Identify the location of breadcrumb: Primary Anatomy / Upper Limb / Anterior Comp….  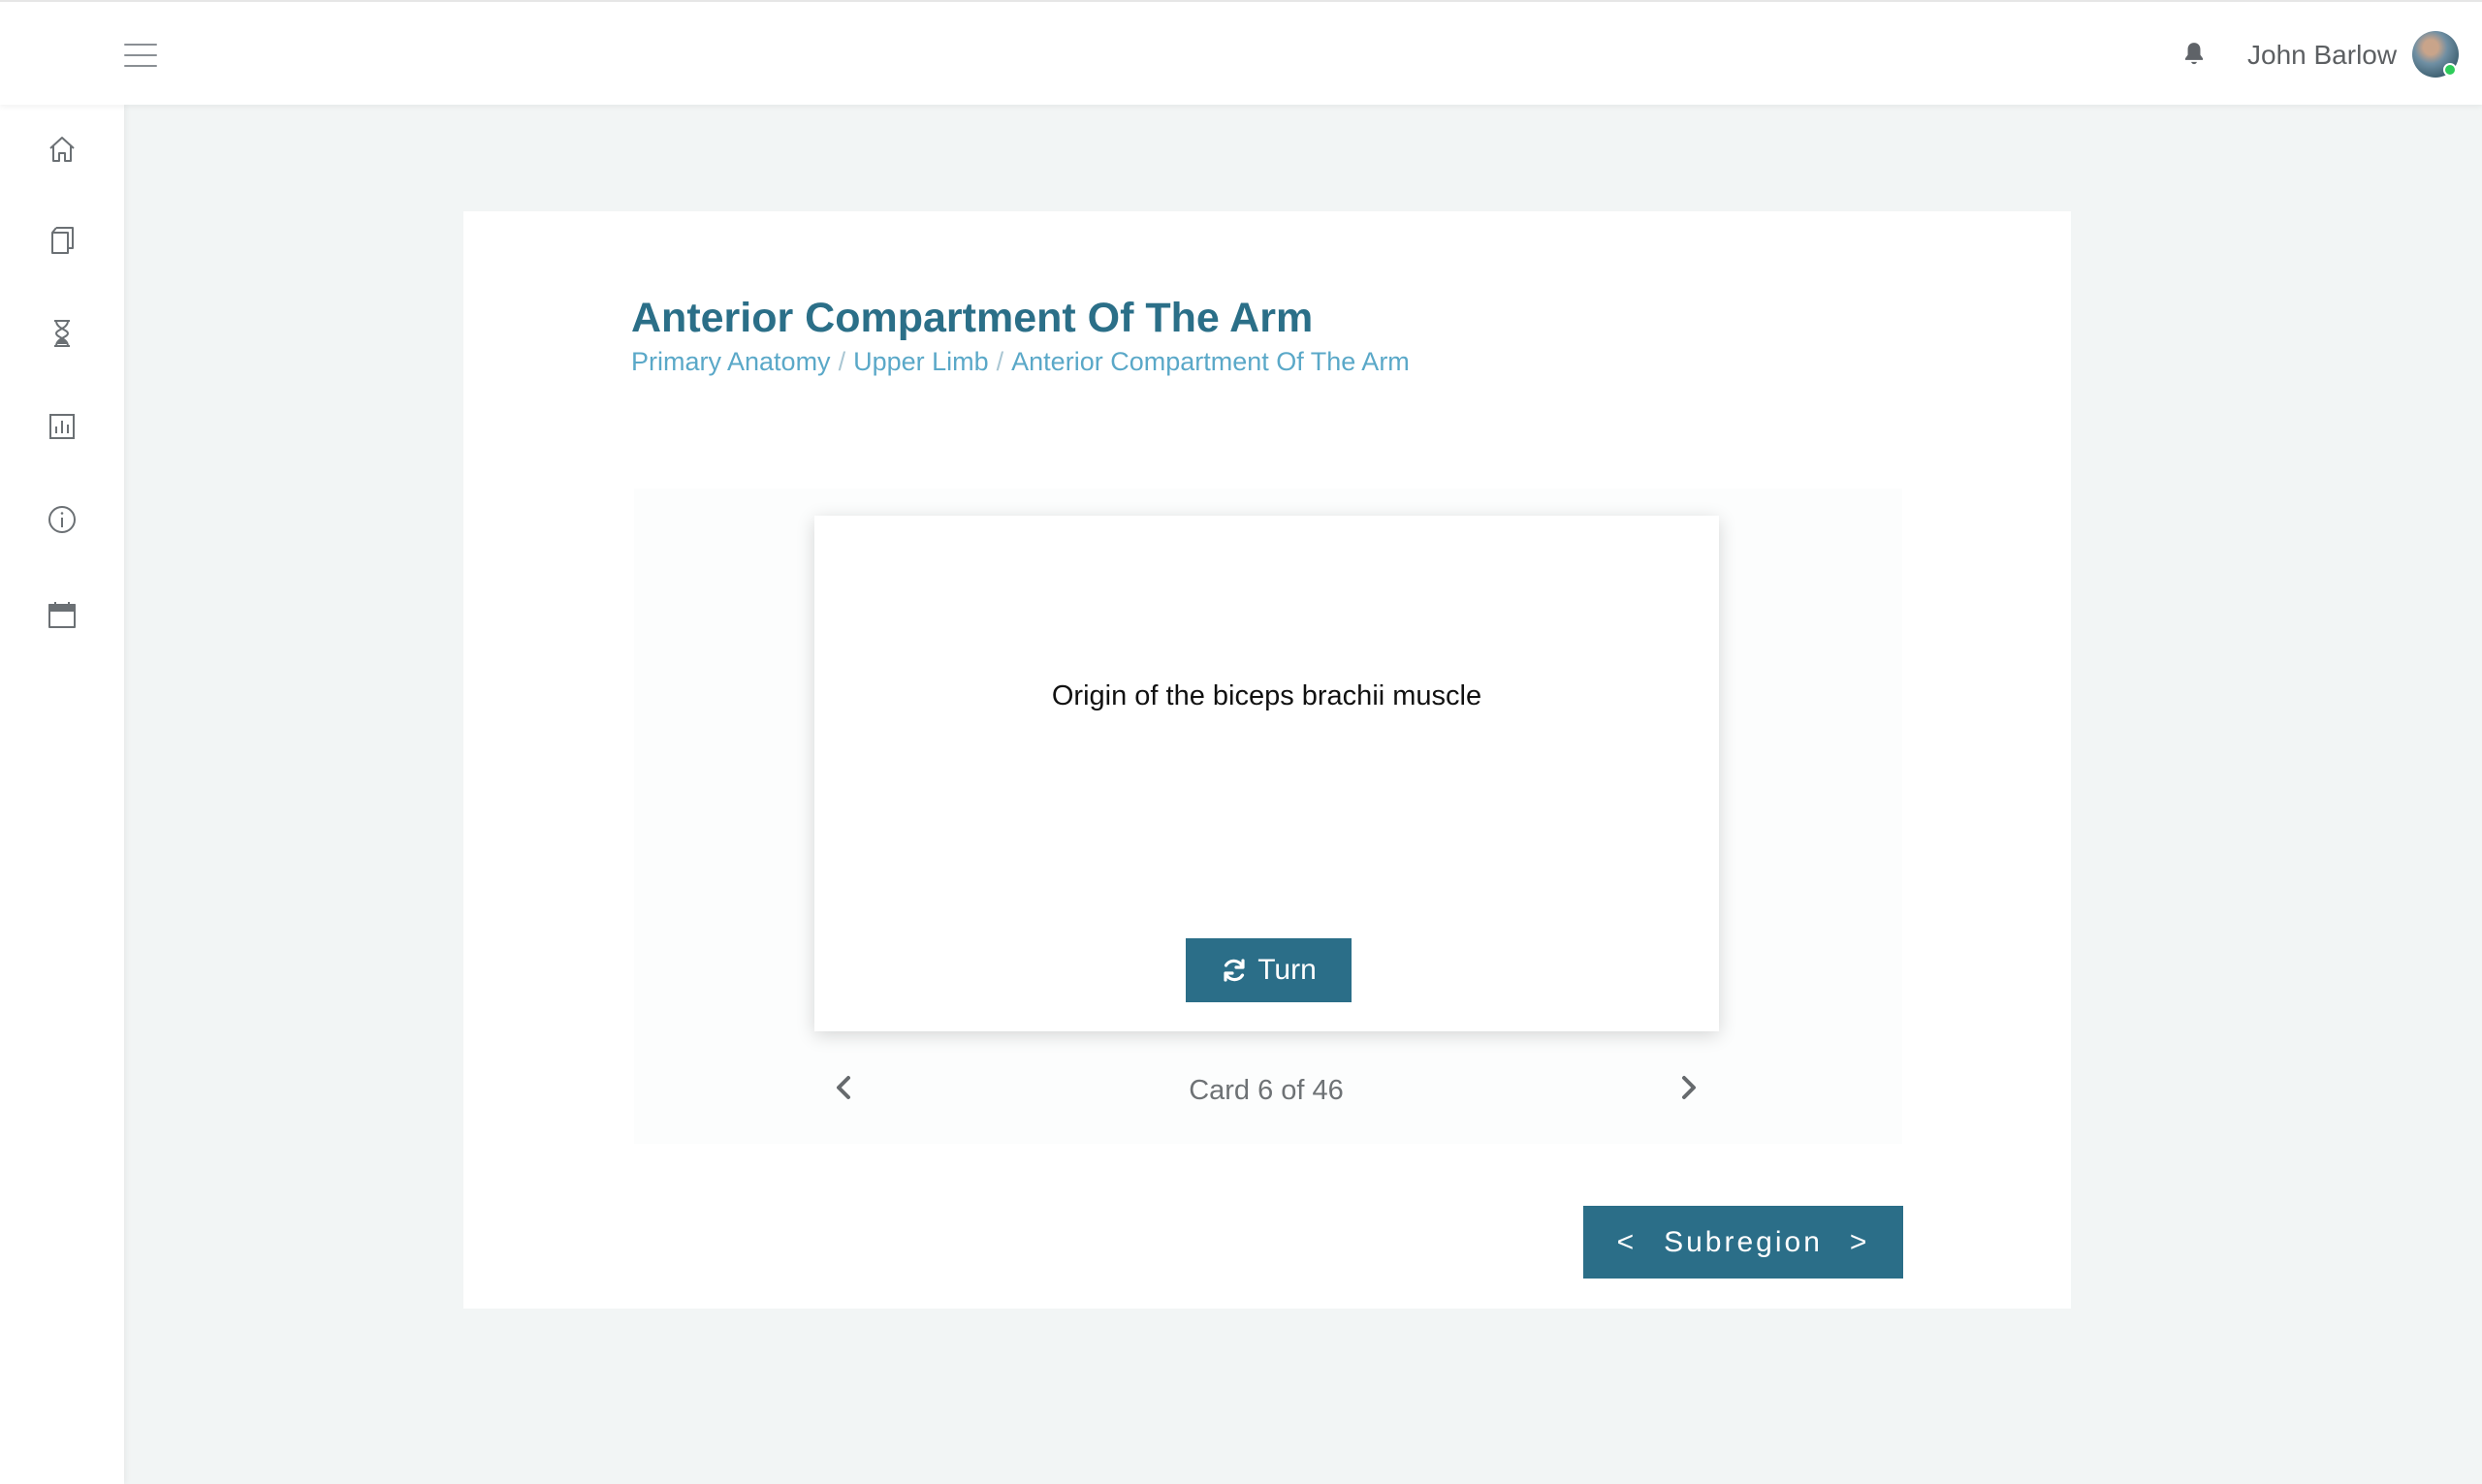
(1020, 362).